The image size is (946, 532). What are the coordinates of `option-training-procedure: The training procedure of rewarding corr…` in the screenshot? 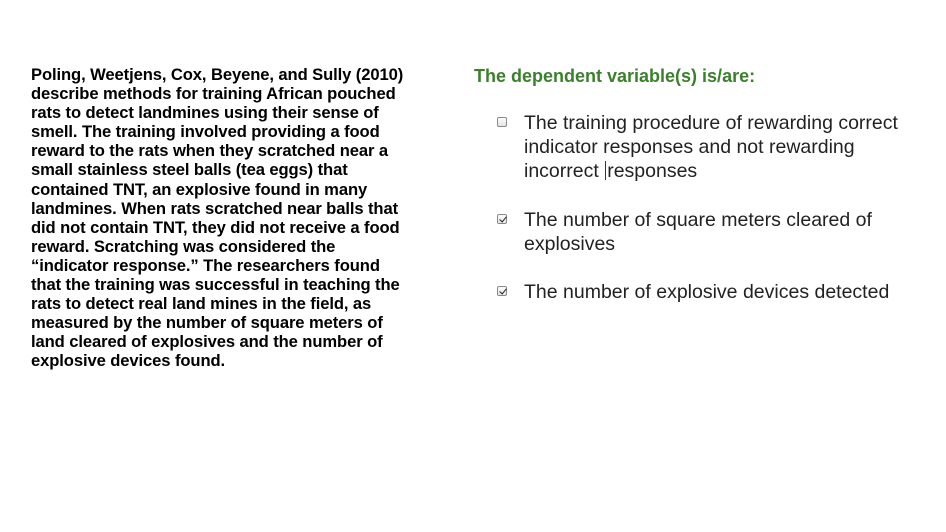 It's located at (713, 147).